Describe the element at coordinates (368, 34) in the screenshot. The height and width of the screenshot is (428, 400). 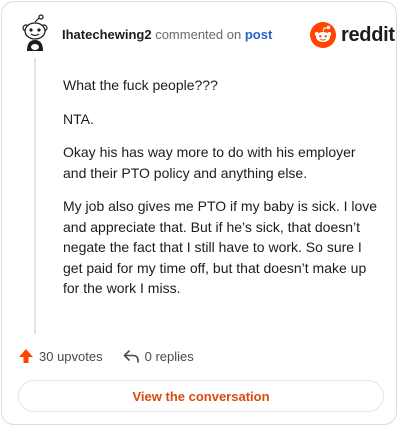
I see `reddit-wordmark: reddit` at that location.